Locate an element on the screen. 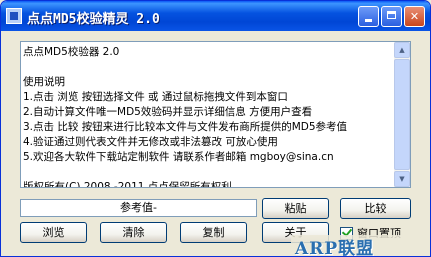  maximize-icon is located at coordinates (391, 15).